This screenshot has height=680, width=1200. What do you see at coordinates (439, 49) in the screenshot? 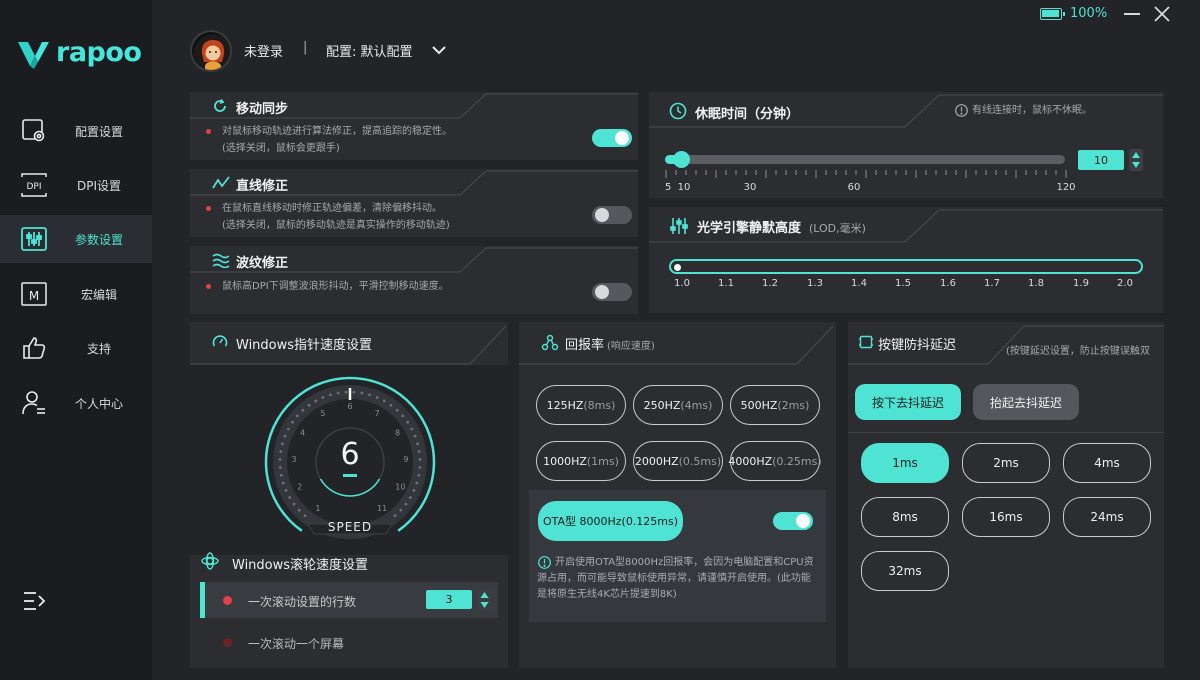
I see `chevron-down-icon` at bounding box center [439, 49].